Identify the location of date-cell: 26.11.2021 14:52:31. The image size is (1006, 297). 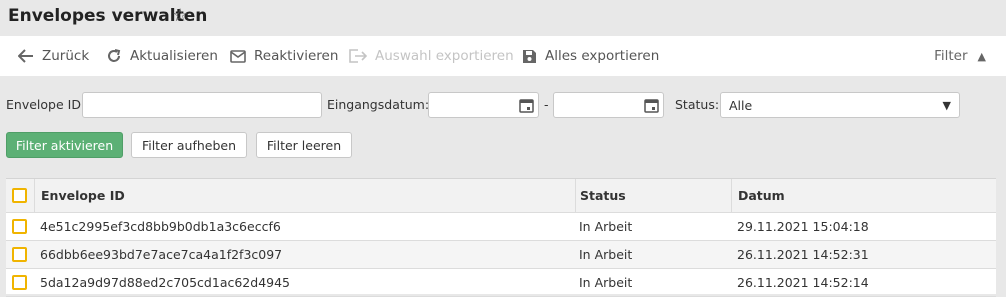
(803, 254).